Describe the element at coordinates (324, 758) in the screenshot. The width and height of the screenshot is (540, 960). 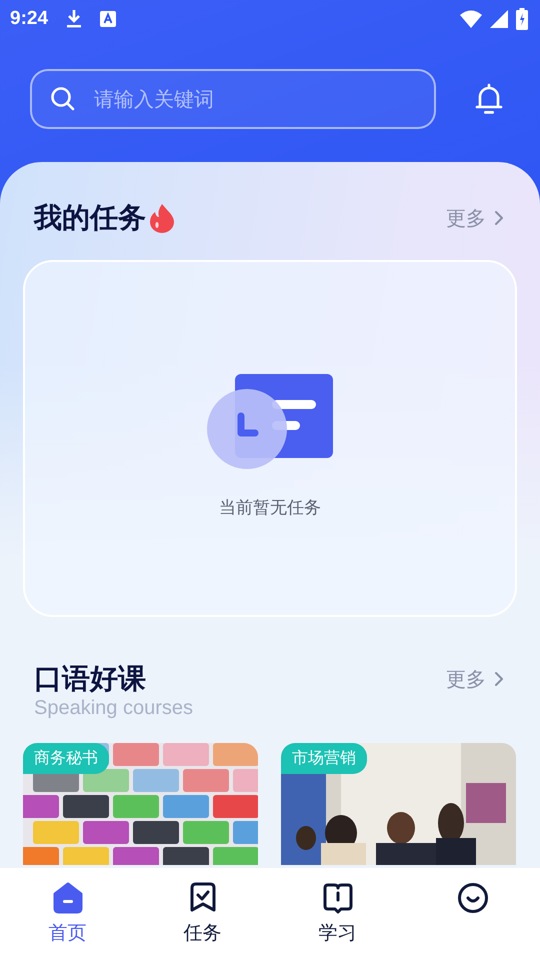
I see `category-tag: 市场营销` at that location.